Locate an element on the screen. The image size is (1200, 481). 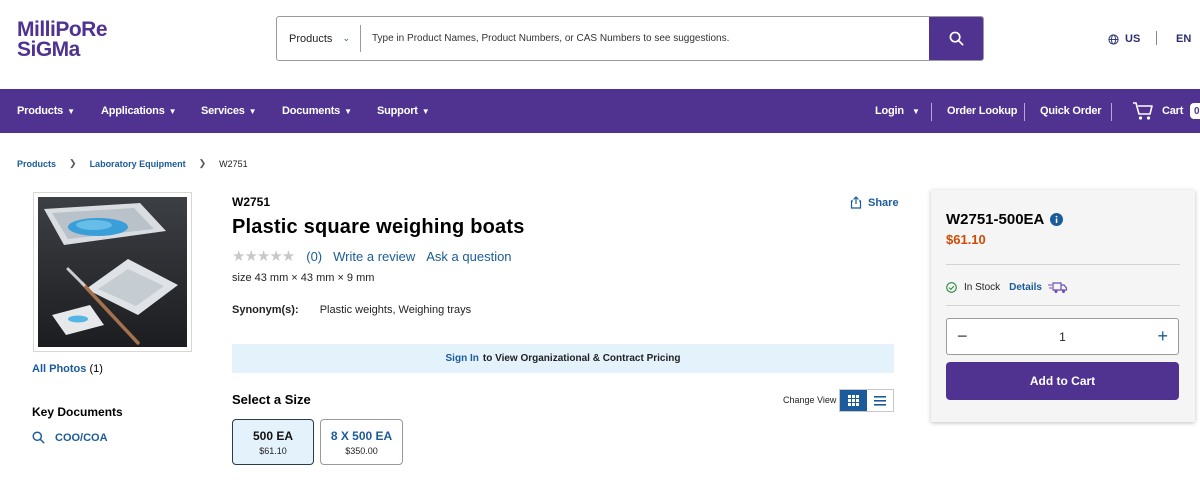
quantity-decrease-button: − is located at coordinates (962, 336).